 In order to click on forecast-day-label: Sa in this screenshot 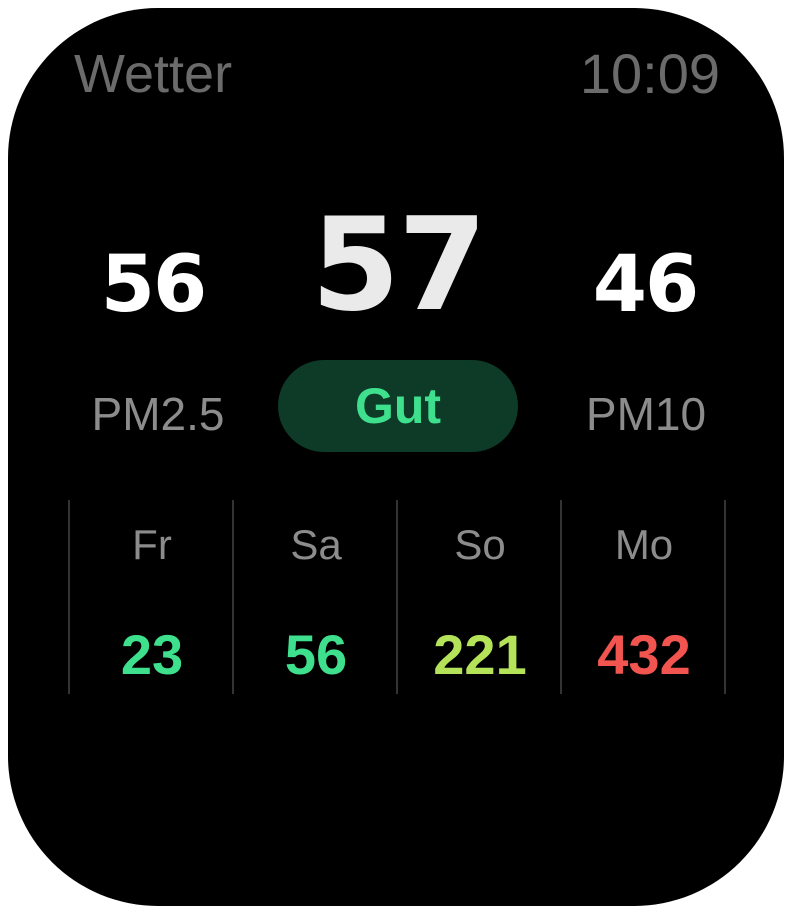, I will do `click(316, 544)`.